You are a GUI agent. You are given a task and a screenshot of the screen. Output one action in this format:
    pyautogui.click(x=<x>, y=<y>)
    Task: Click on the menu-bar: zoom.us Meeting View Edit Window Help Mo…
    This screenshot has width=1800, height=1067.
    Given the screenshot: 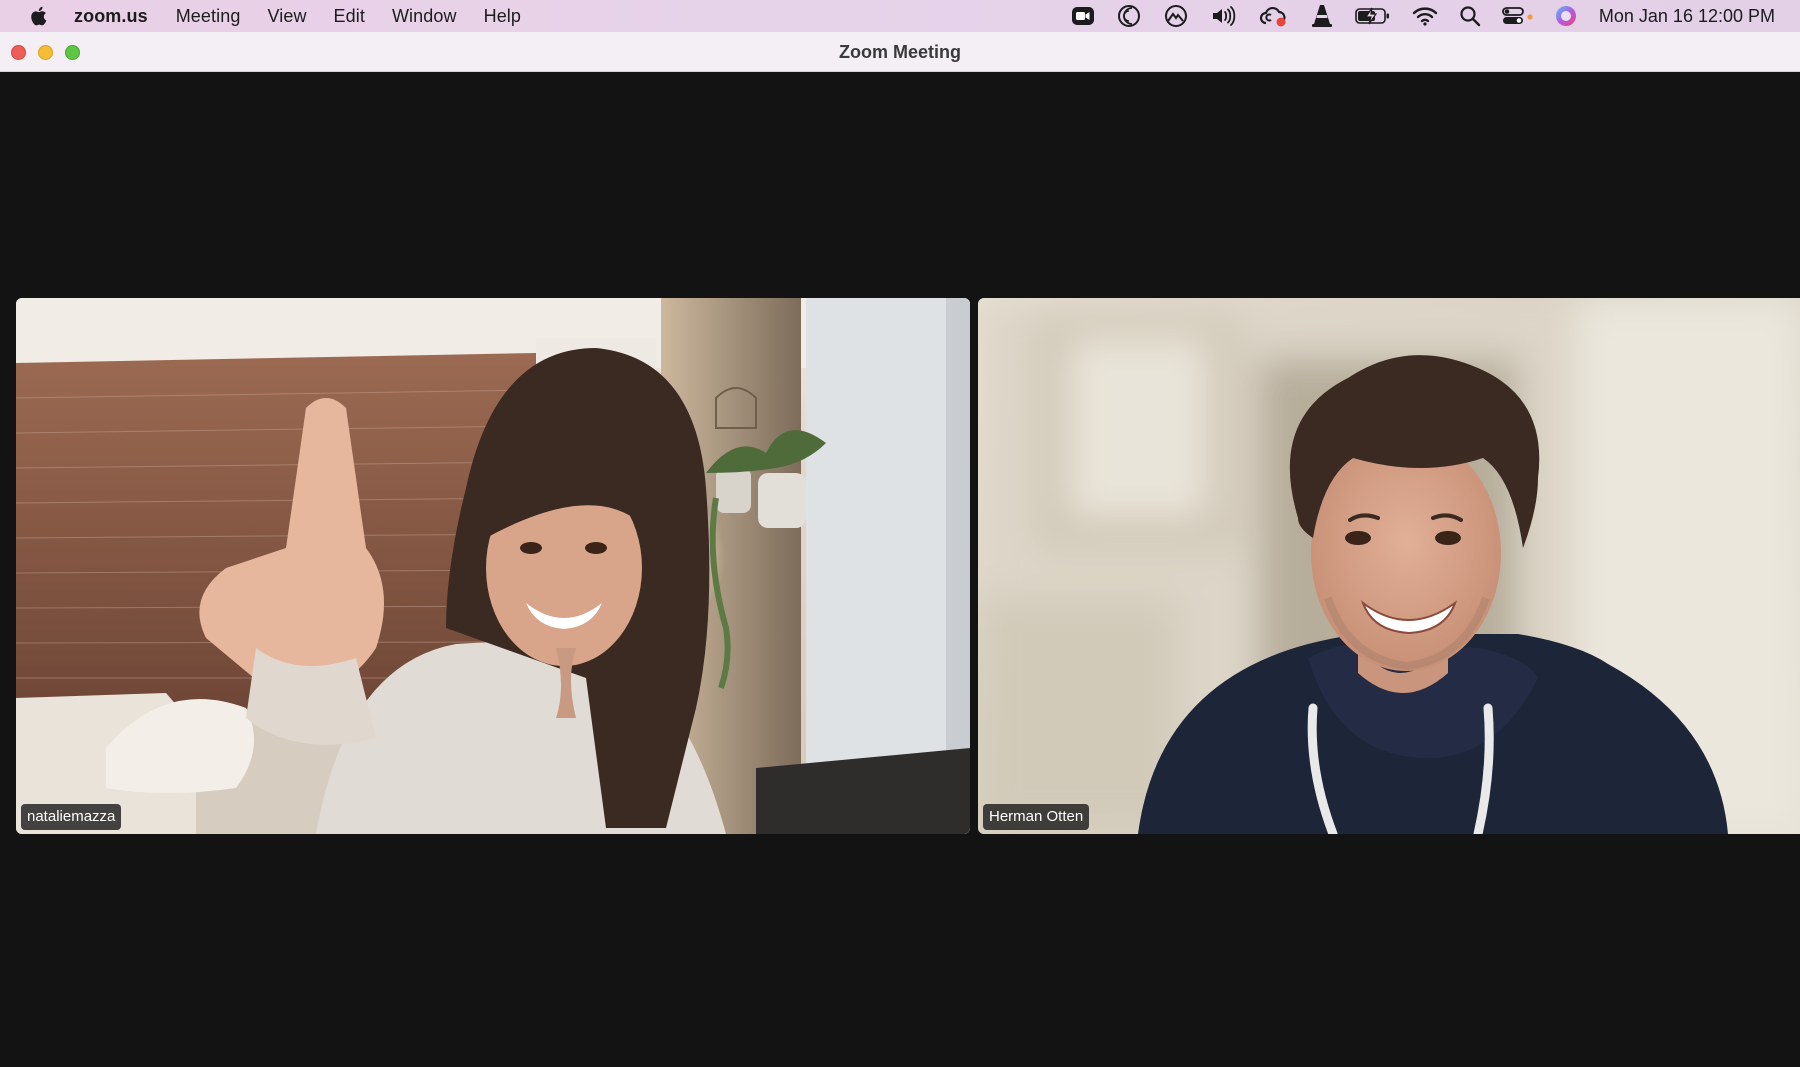 What is the action you would take?
    pyautogui.click(x=900, y=16)
    